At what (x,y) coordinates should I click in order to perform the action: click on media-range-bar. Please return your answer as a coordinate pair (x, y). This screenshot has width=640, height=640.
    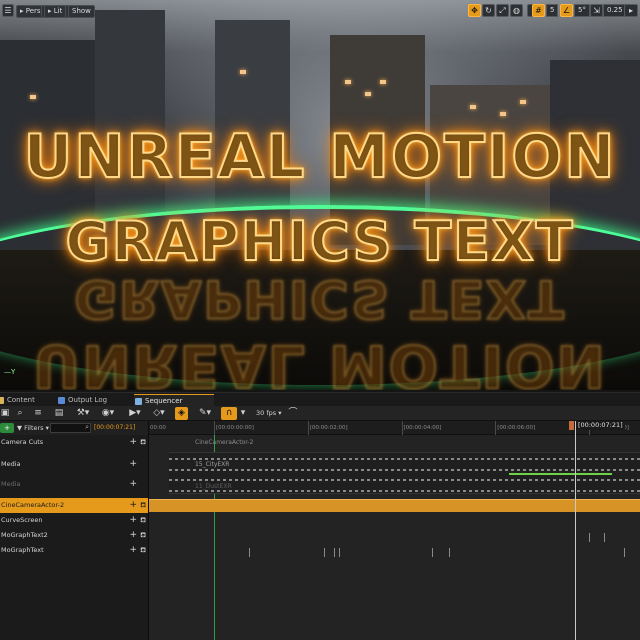
    Looking at the image, I should click on (561, 474).